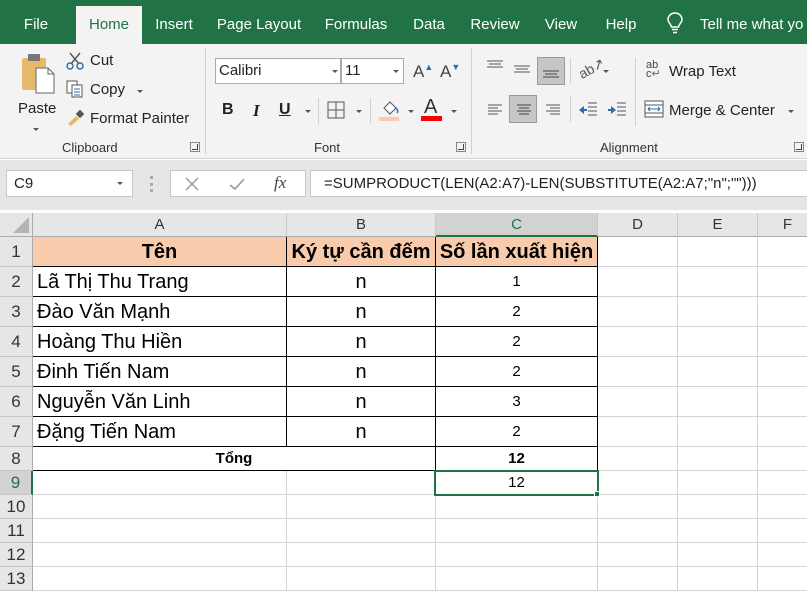  Describe the element at coordinates (256, 111) in the screenshot. I see `italic-button: I` at that location.